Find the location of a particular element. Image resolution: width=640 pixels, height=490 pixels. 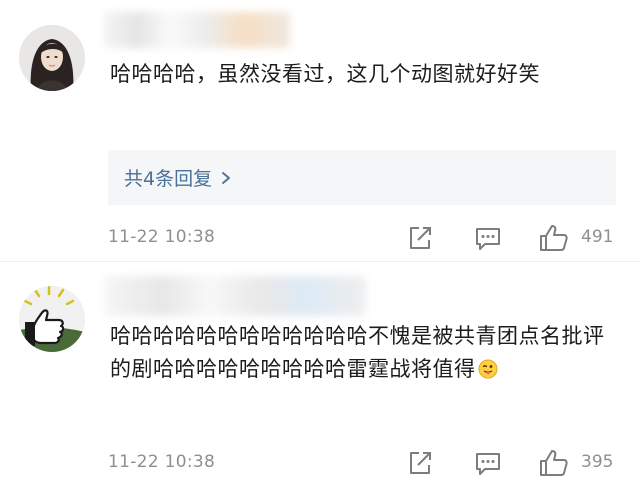

comment-text: 哈哈哈哈哈哈哈哈哈哈哈哈不愧是被共青团点名批评的剧哈哈哈哈哈哈哈哈哈雷霆战将值得 is located at coordinates (365, 353).